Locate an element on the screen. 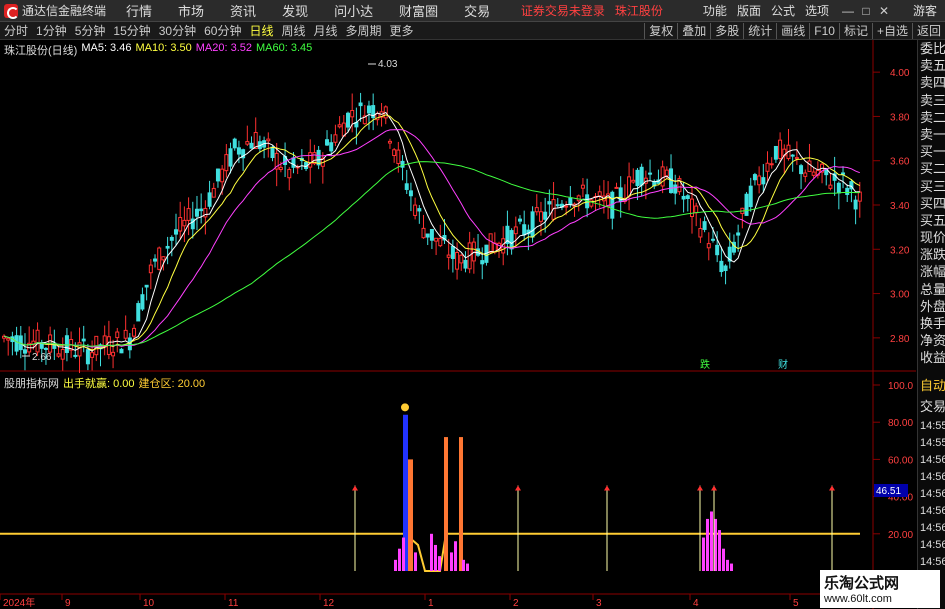  mark-button: 标记 is located at coordinates (855, 30).